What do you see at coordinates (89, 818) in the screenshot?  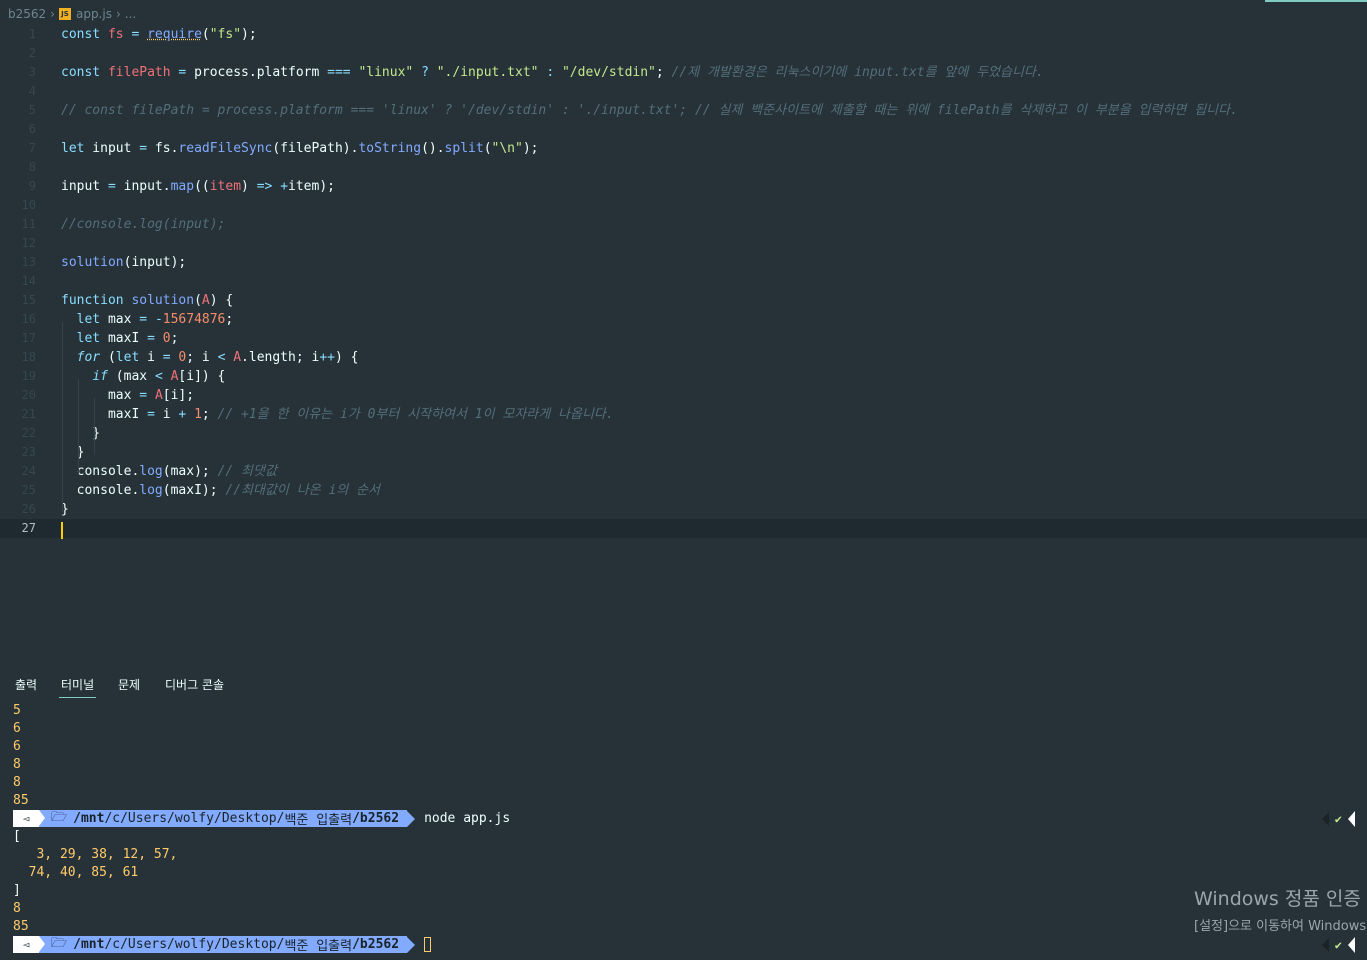 I see `prompt-path-prefix: /mnt` at bounding box center [89, 818].